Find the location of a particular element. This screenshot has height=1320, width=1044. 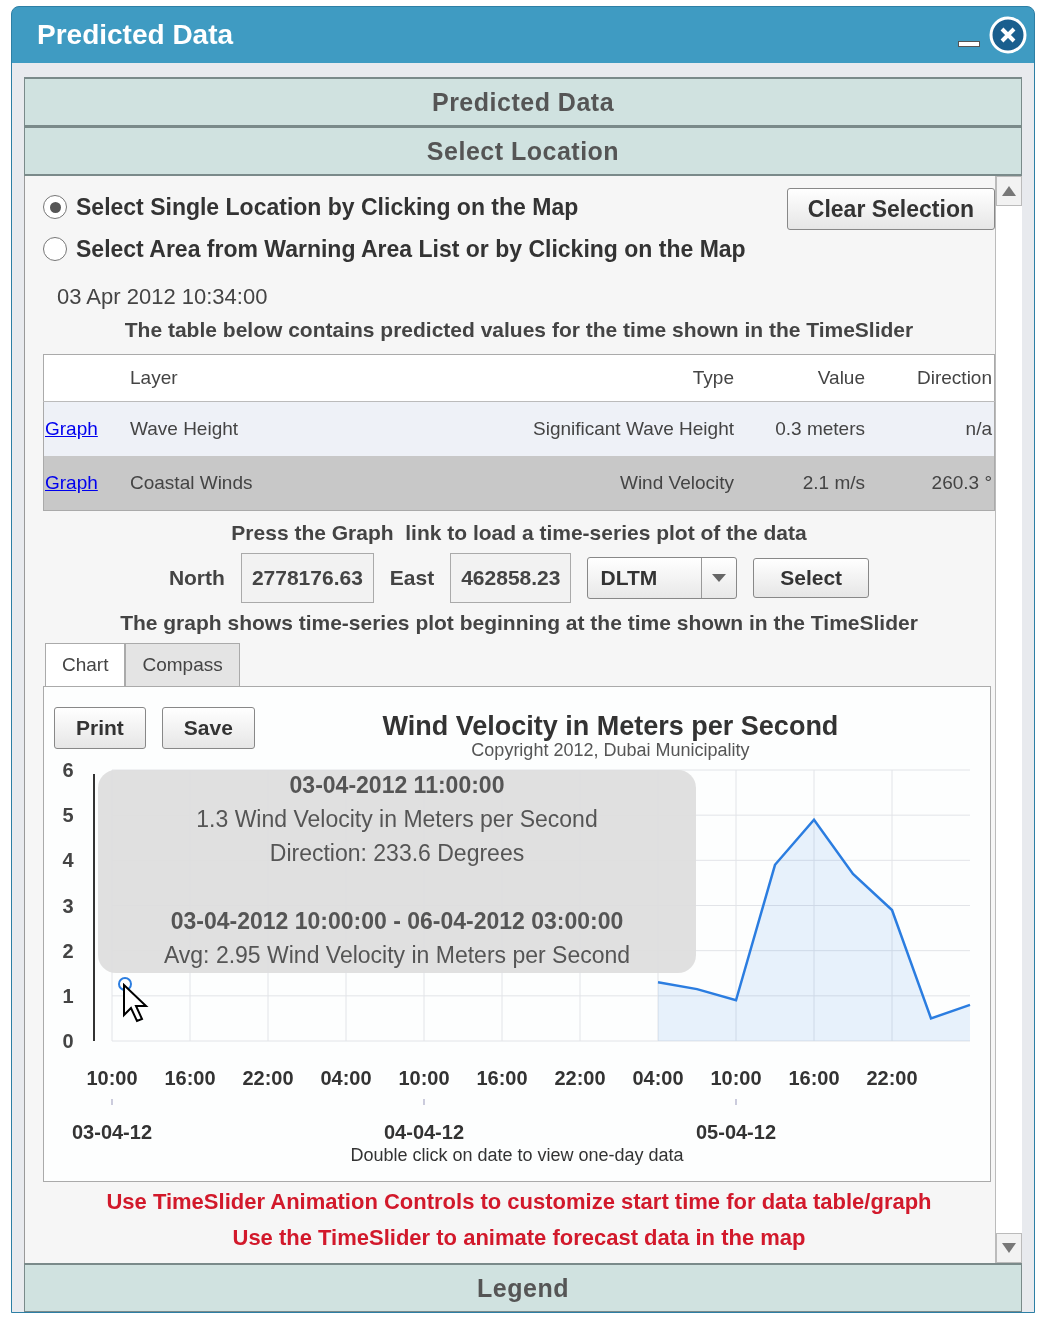

graph-note: Press the Graph link to load a time-series plot of the data is located at coordinates (519, 533).